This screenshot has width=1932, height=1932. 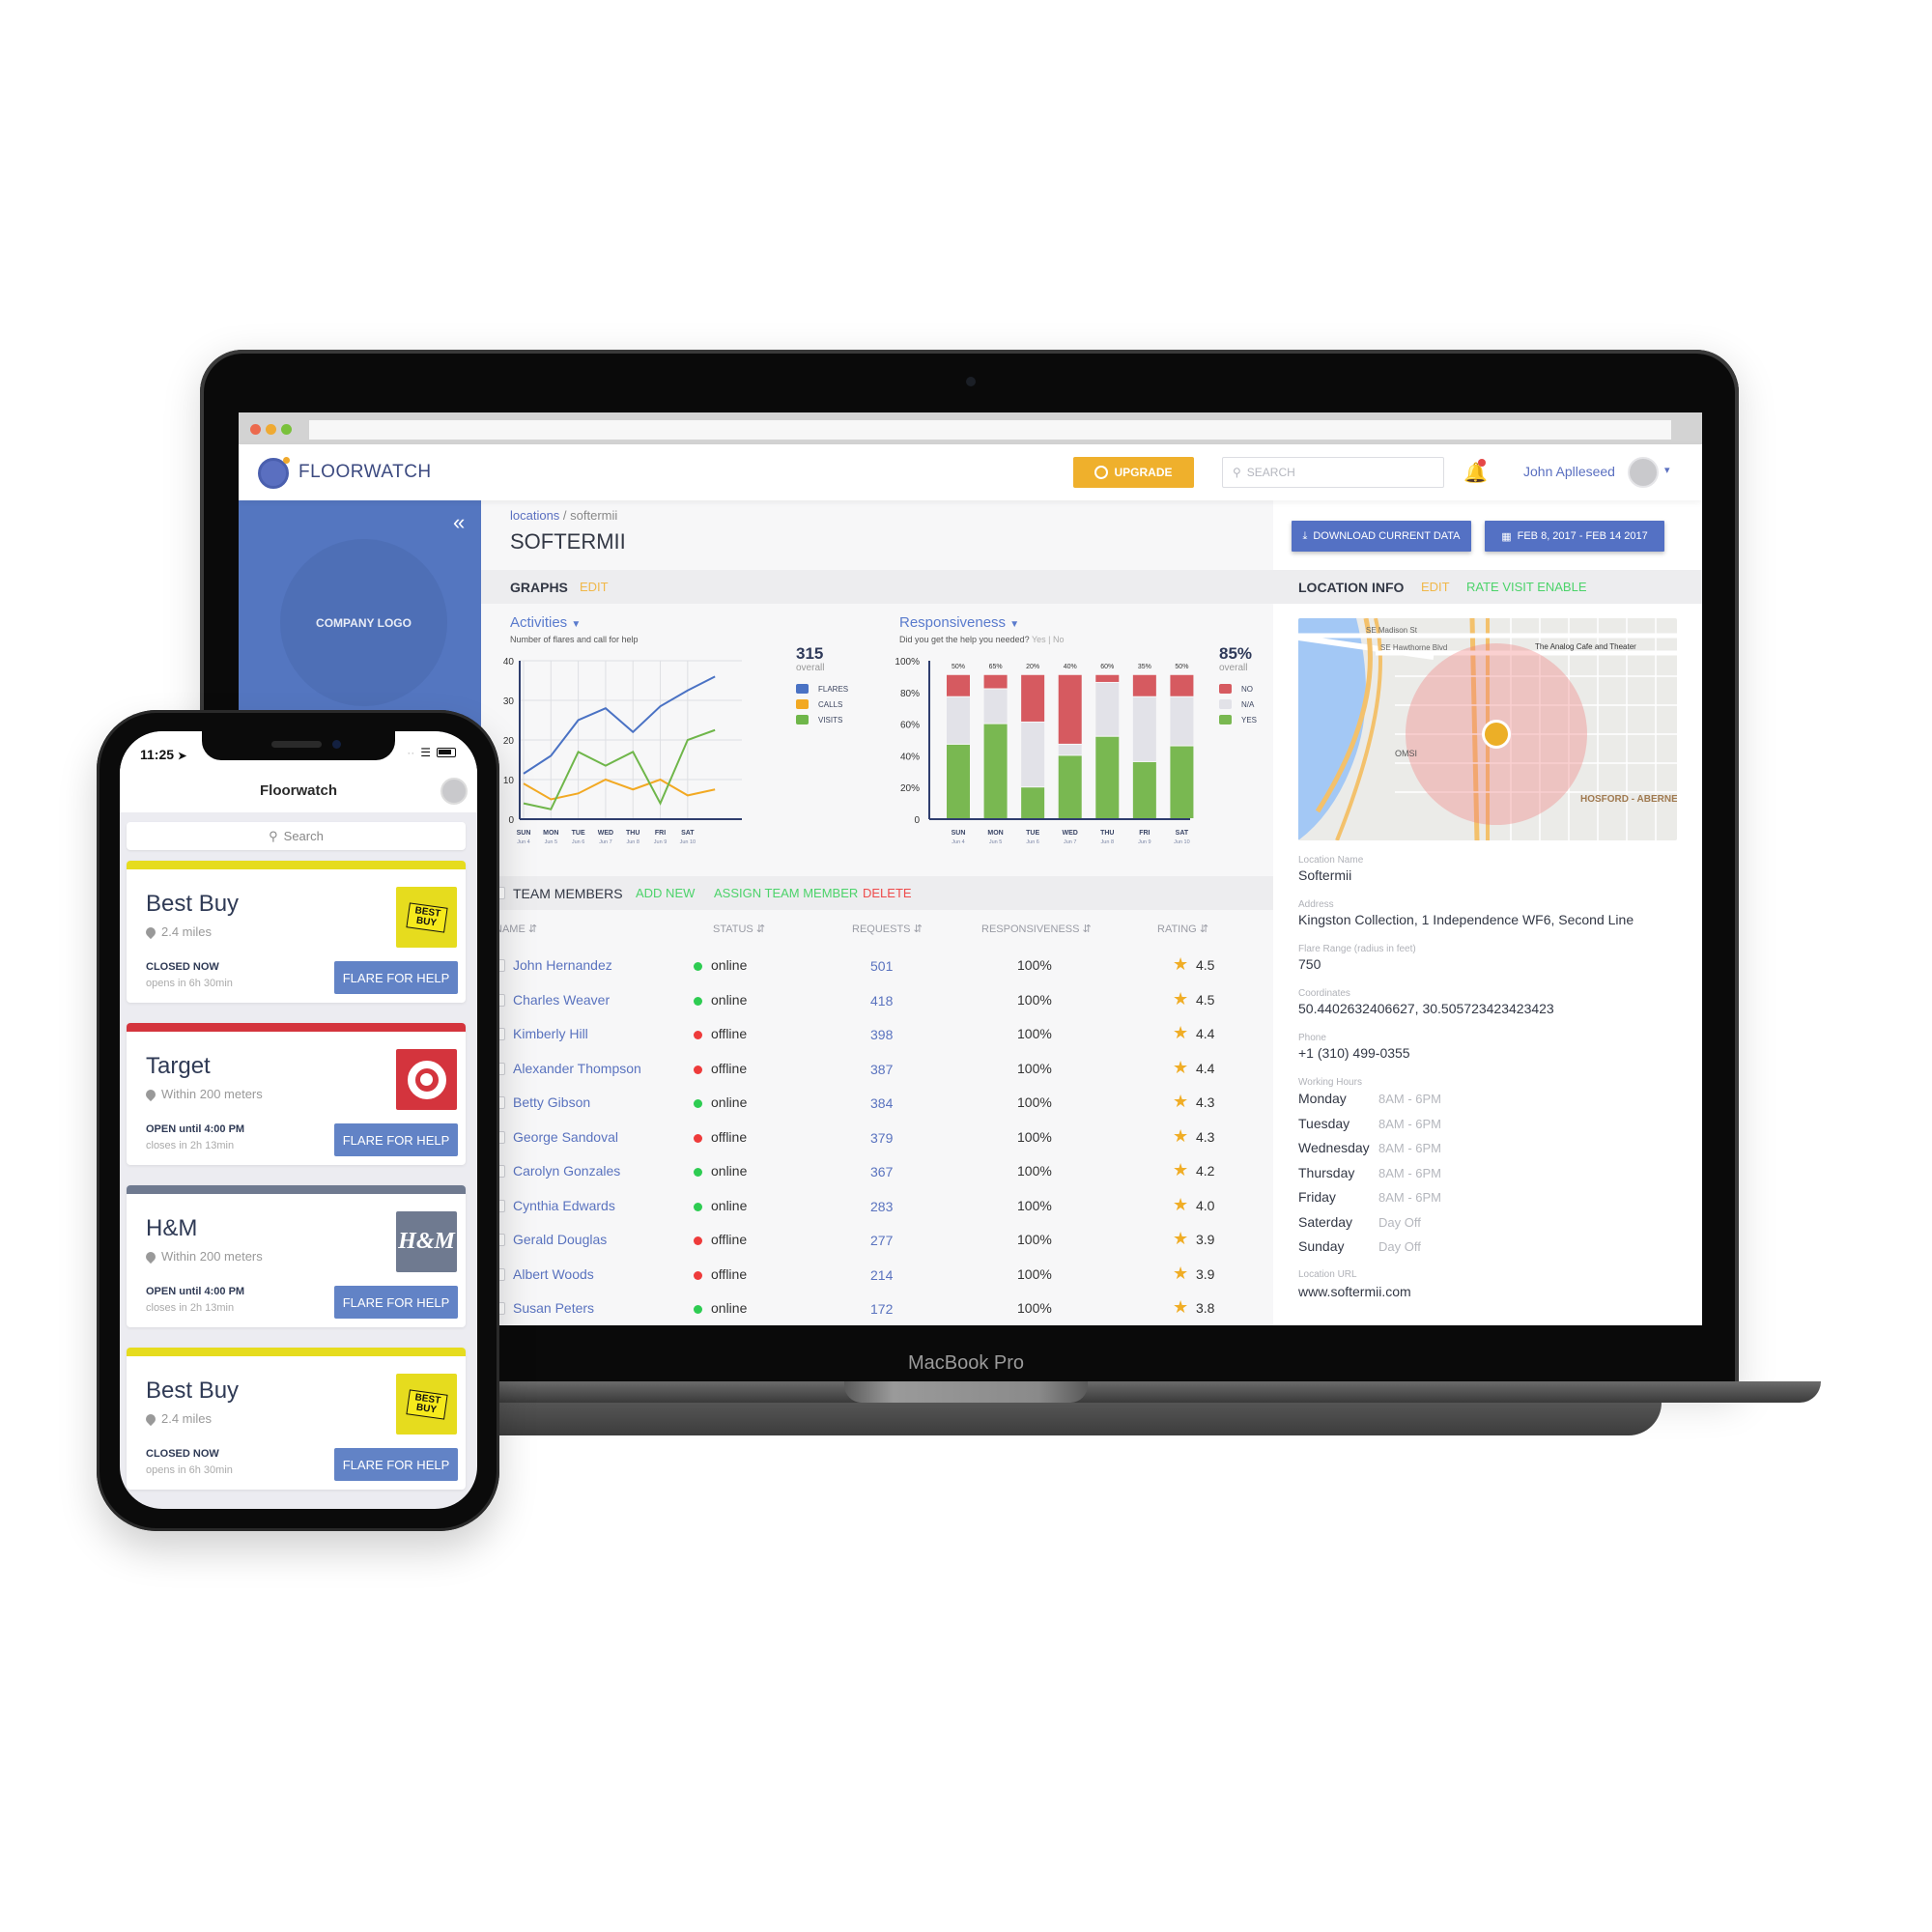 I want to click on member-requests: 379, so click(x=881, y=1138).